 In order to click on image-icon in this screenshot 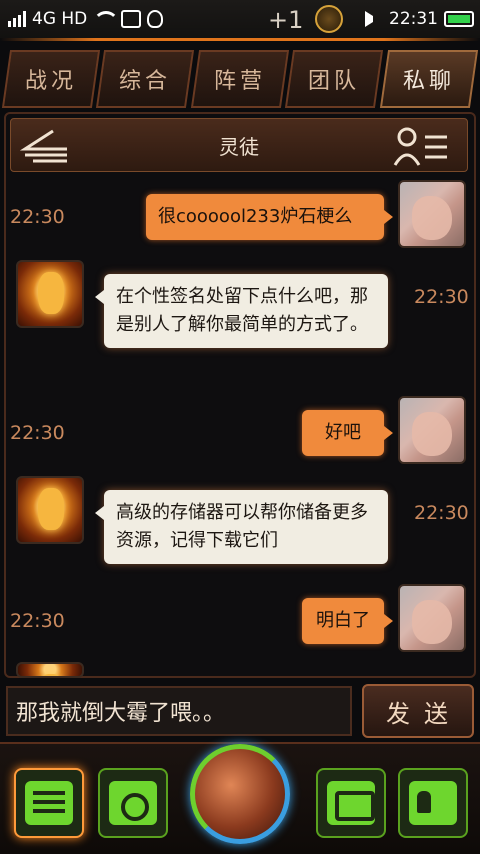, I will do `click(131, 19)`.